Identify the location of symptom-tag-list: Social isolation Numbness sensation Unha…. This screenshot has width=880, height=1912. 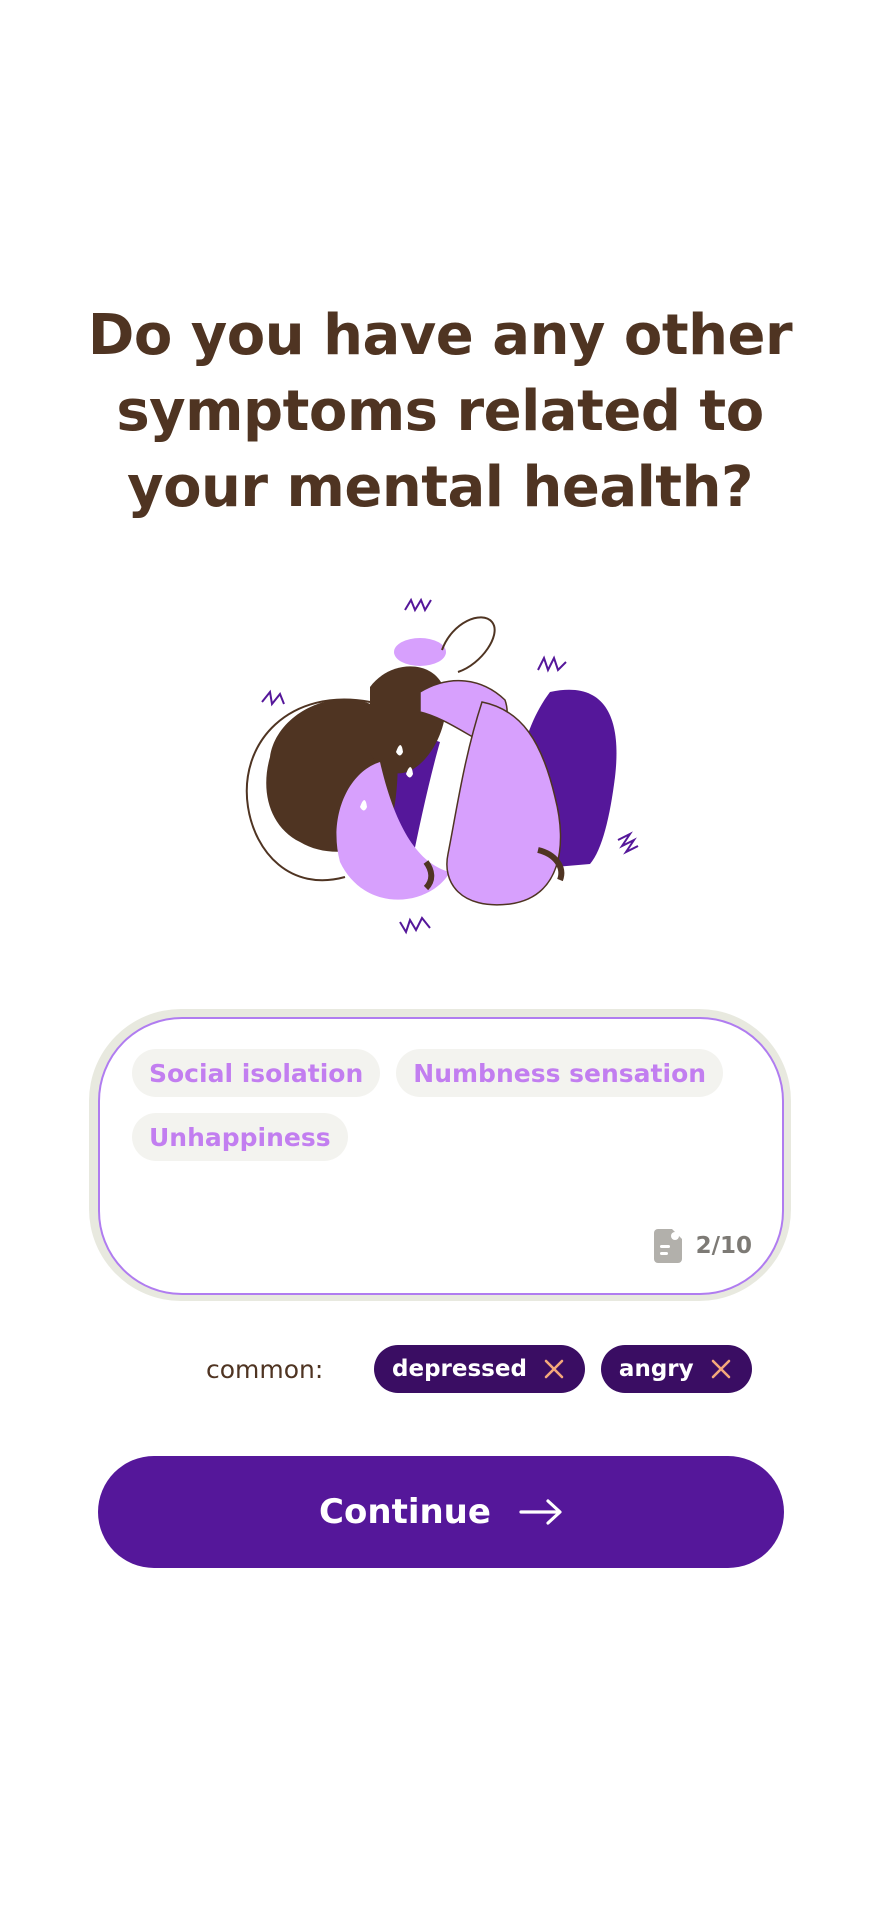
(442, 1105).